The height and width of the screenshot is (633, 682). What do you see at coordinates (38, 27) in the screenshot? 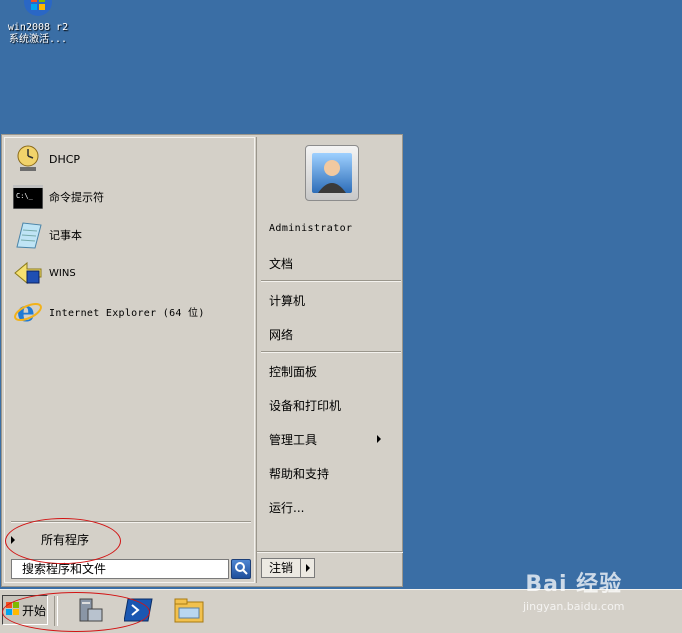
I see `desktop-icon-label-line1: win2008 r2` at bounding box center [38, 27].